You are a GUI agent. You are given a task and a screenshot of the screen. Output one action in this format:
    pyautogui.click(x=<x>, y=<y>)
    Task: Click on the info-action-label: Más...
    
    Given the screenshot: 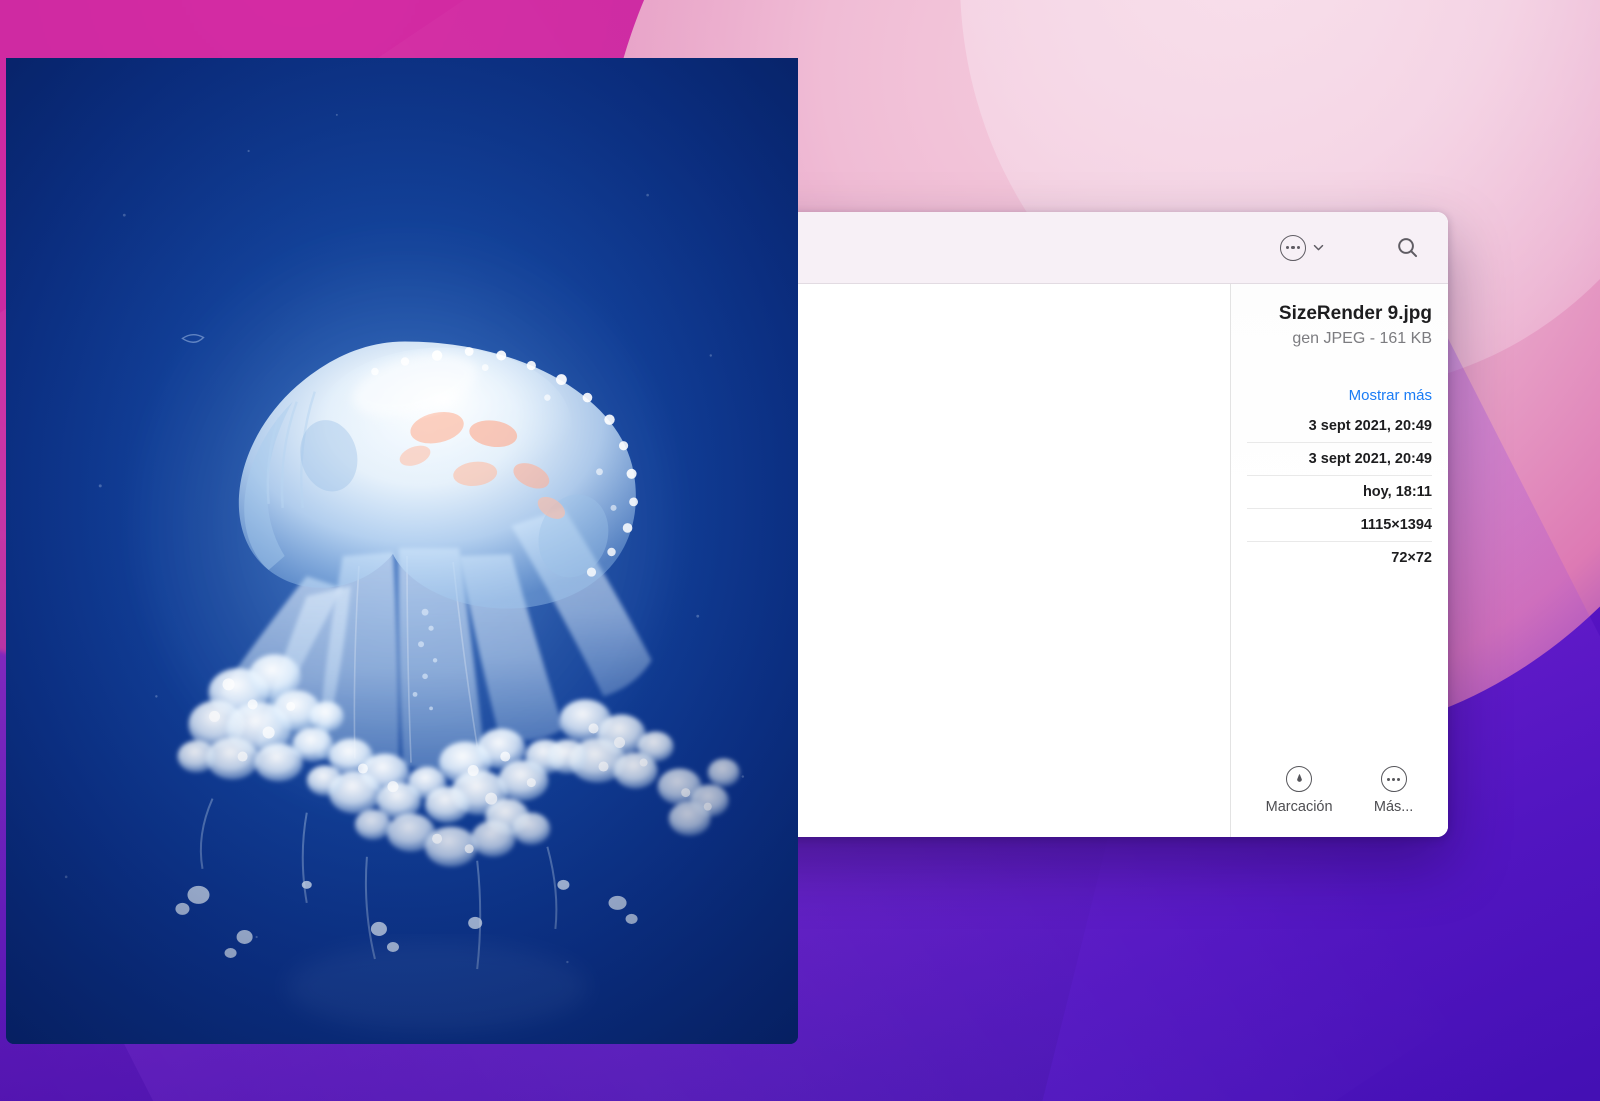 What is the action you would take?
    pyautogui.click(x=1393, y=807)
    